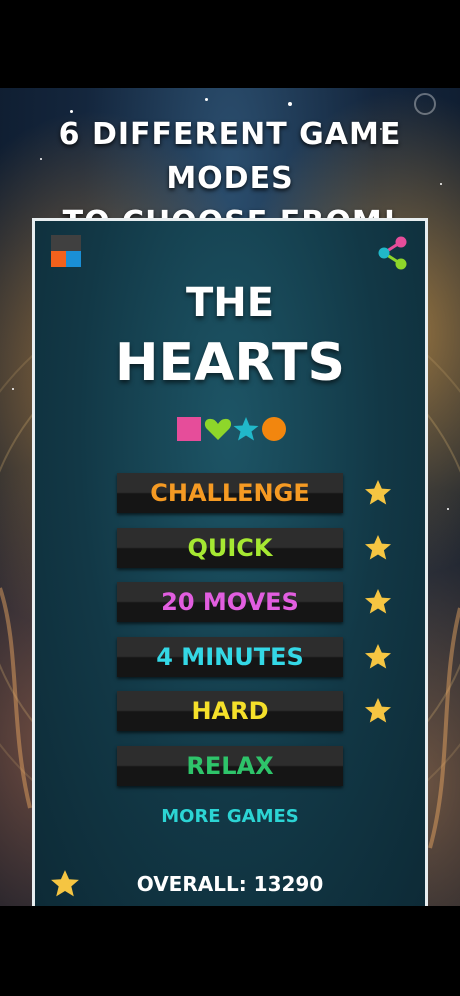 The height and width of the screenshot is (996, 460). I want to click on app-logo-icon, so click(66, 251).